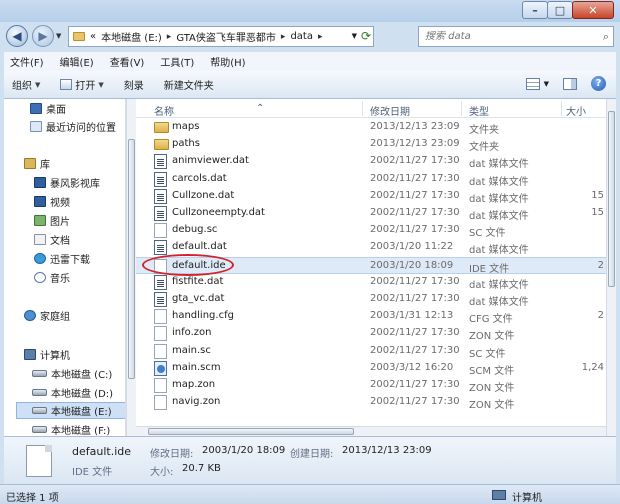 This screenshot has width=620, height=504. Describe the element at coordinates (131, 259) in the screenshot. I see `nav-scrollbar-thumb` at that location.